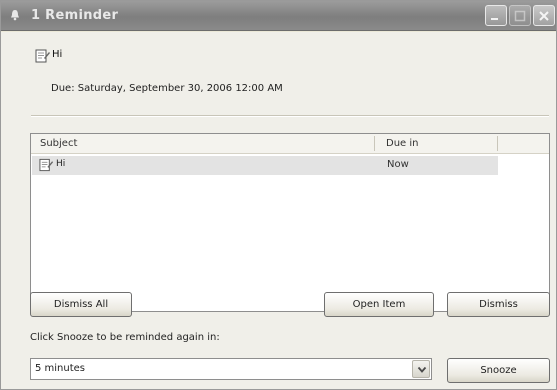  I want to click on minimize-button, so click(496, 15).